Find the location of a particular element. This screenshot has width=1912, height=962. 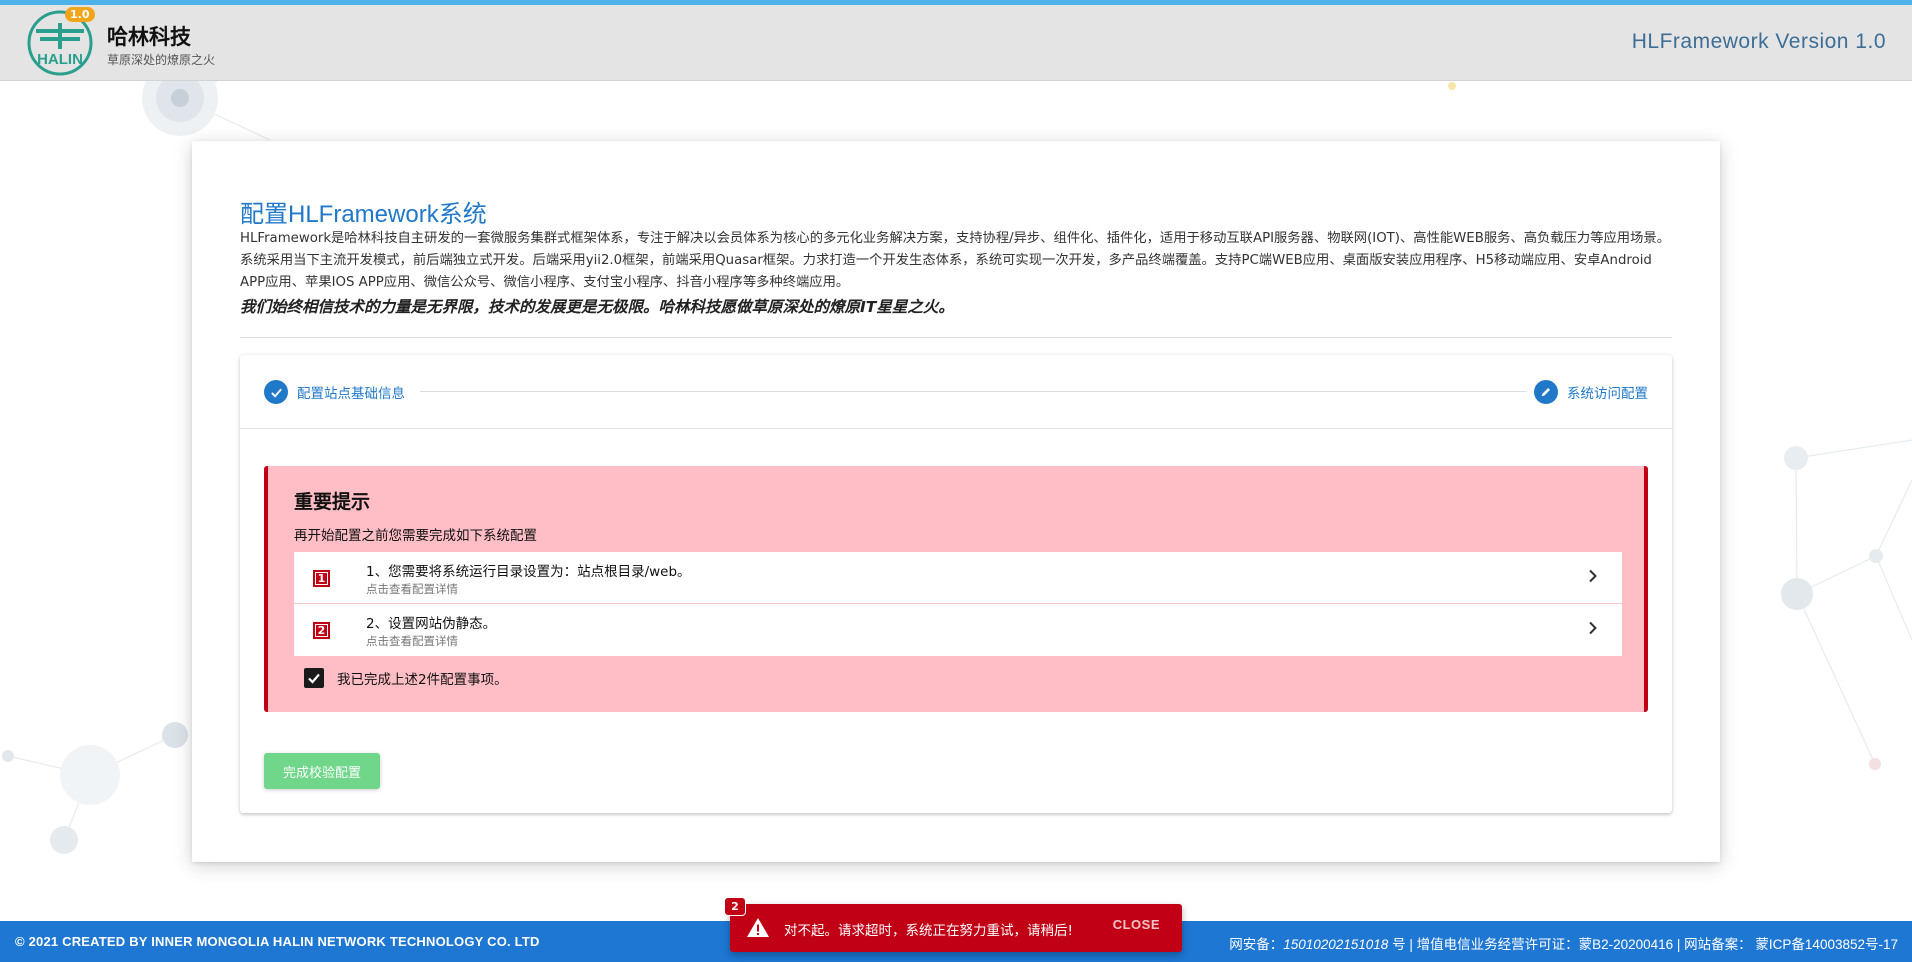

version-badge: 1.0 is located at coordinates (80, 14).